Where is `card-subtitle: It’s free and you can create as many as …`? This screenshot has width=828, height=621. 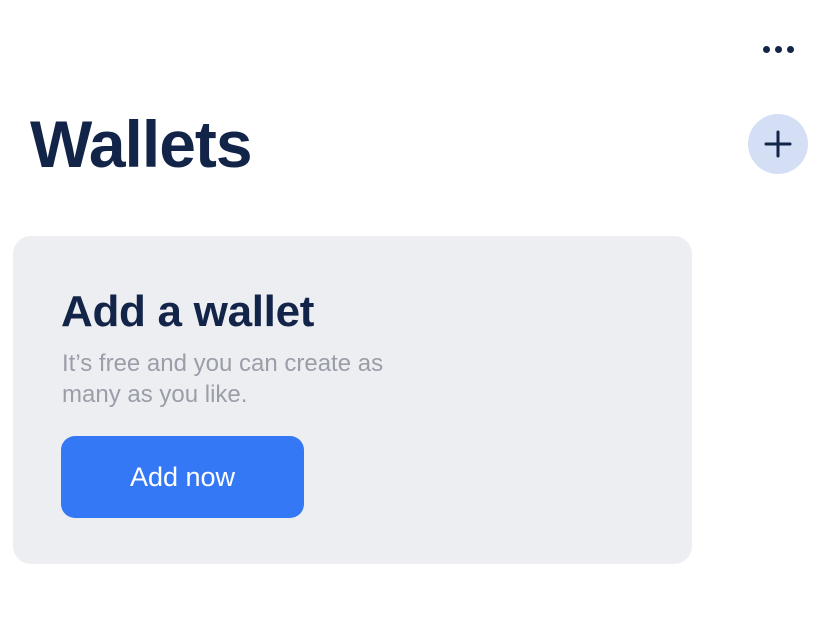
card-subtitle: It’s free and you can create as many as … is located at coordinates (223, 379).